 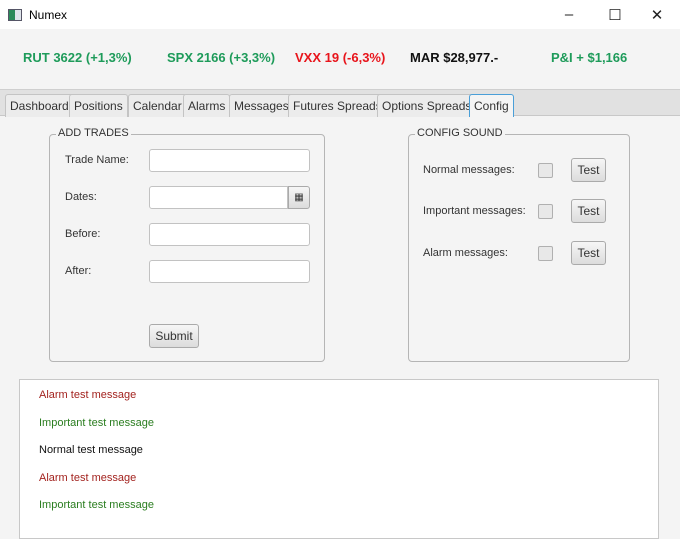 What do you see at coordinates (78, 271) in the screenshot?
I see `after-label: After:` at bounding box center [78, 271].